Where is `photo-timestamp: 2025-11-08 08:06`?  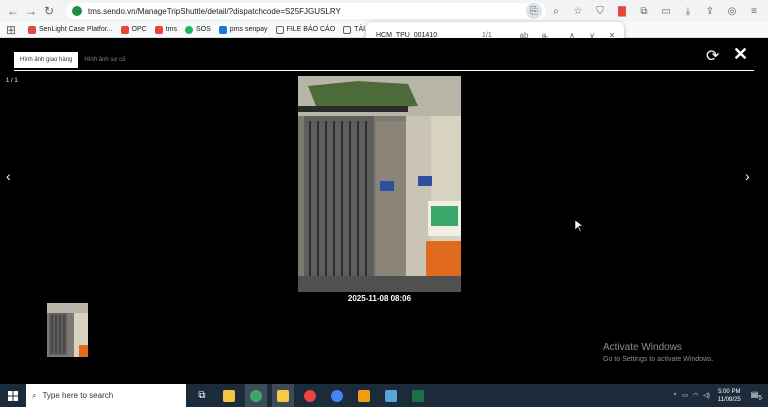
photo-timestamp: 2025-11-08 08:06 is located at coordinates (379, 298).